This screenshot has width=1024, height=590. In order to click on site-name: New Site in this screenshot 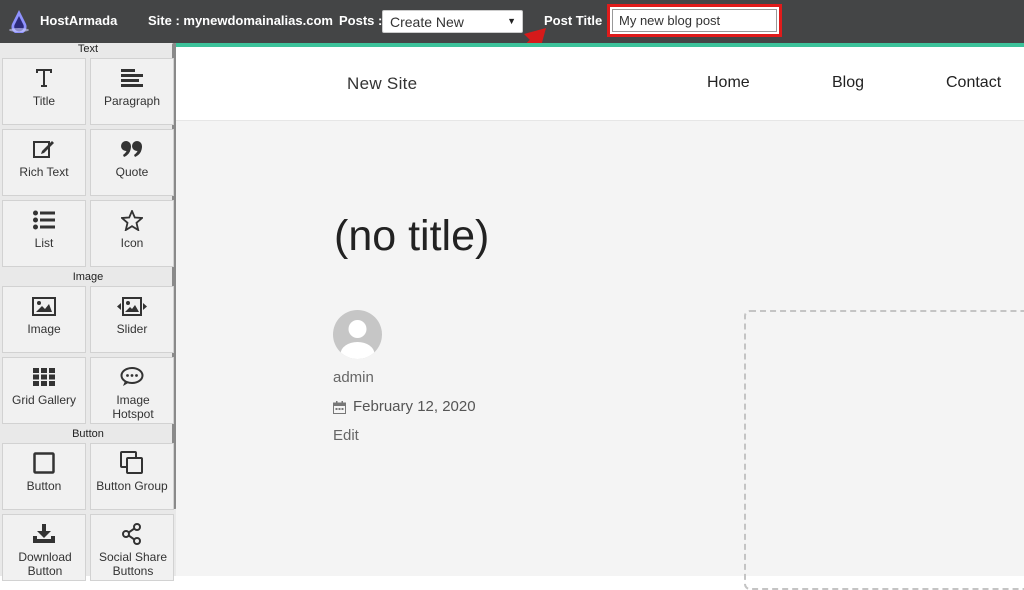, I will do `click(382, 84)`.